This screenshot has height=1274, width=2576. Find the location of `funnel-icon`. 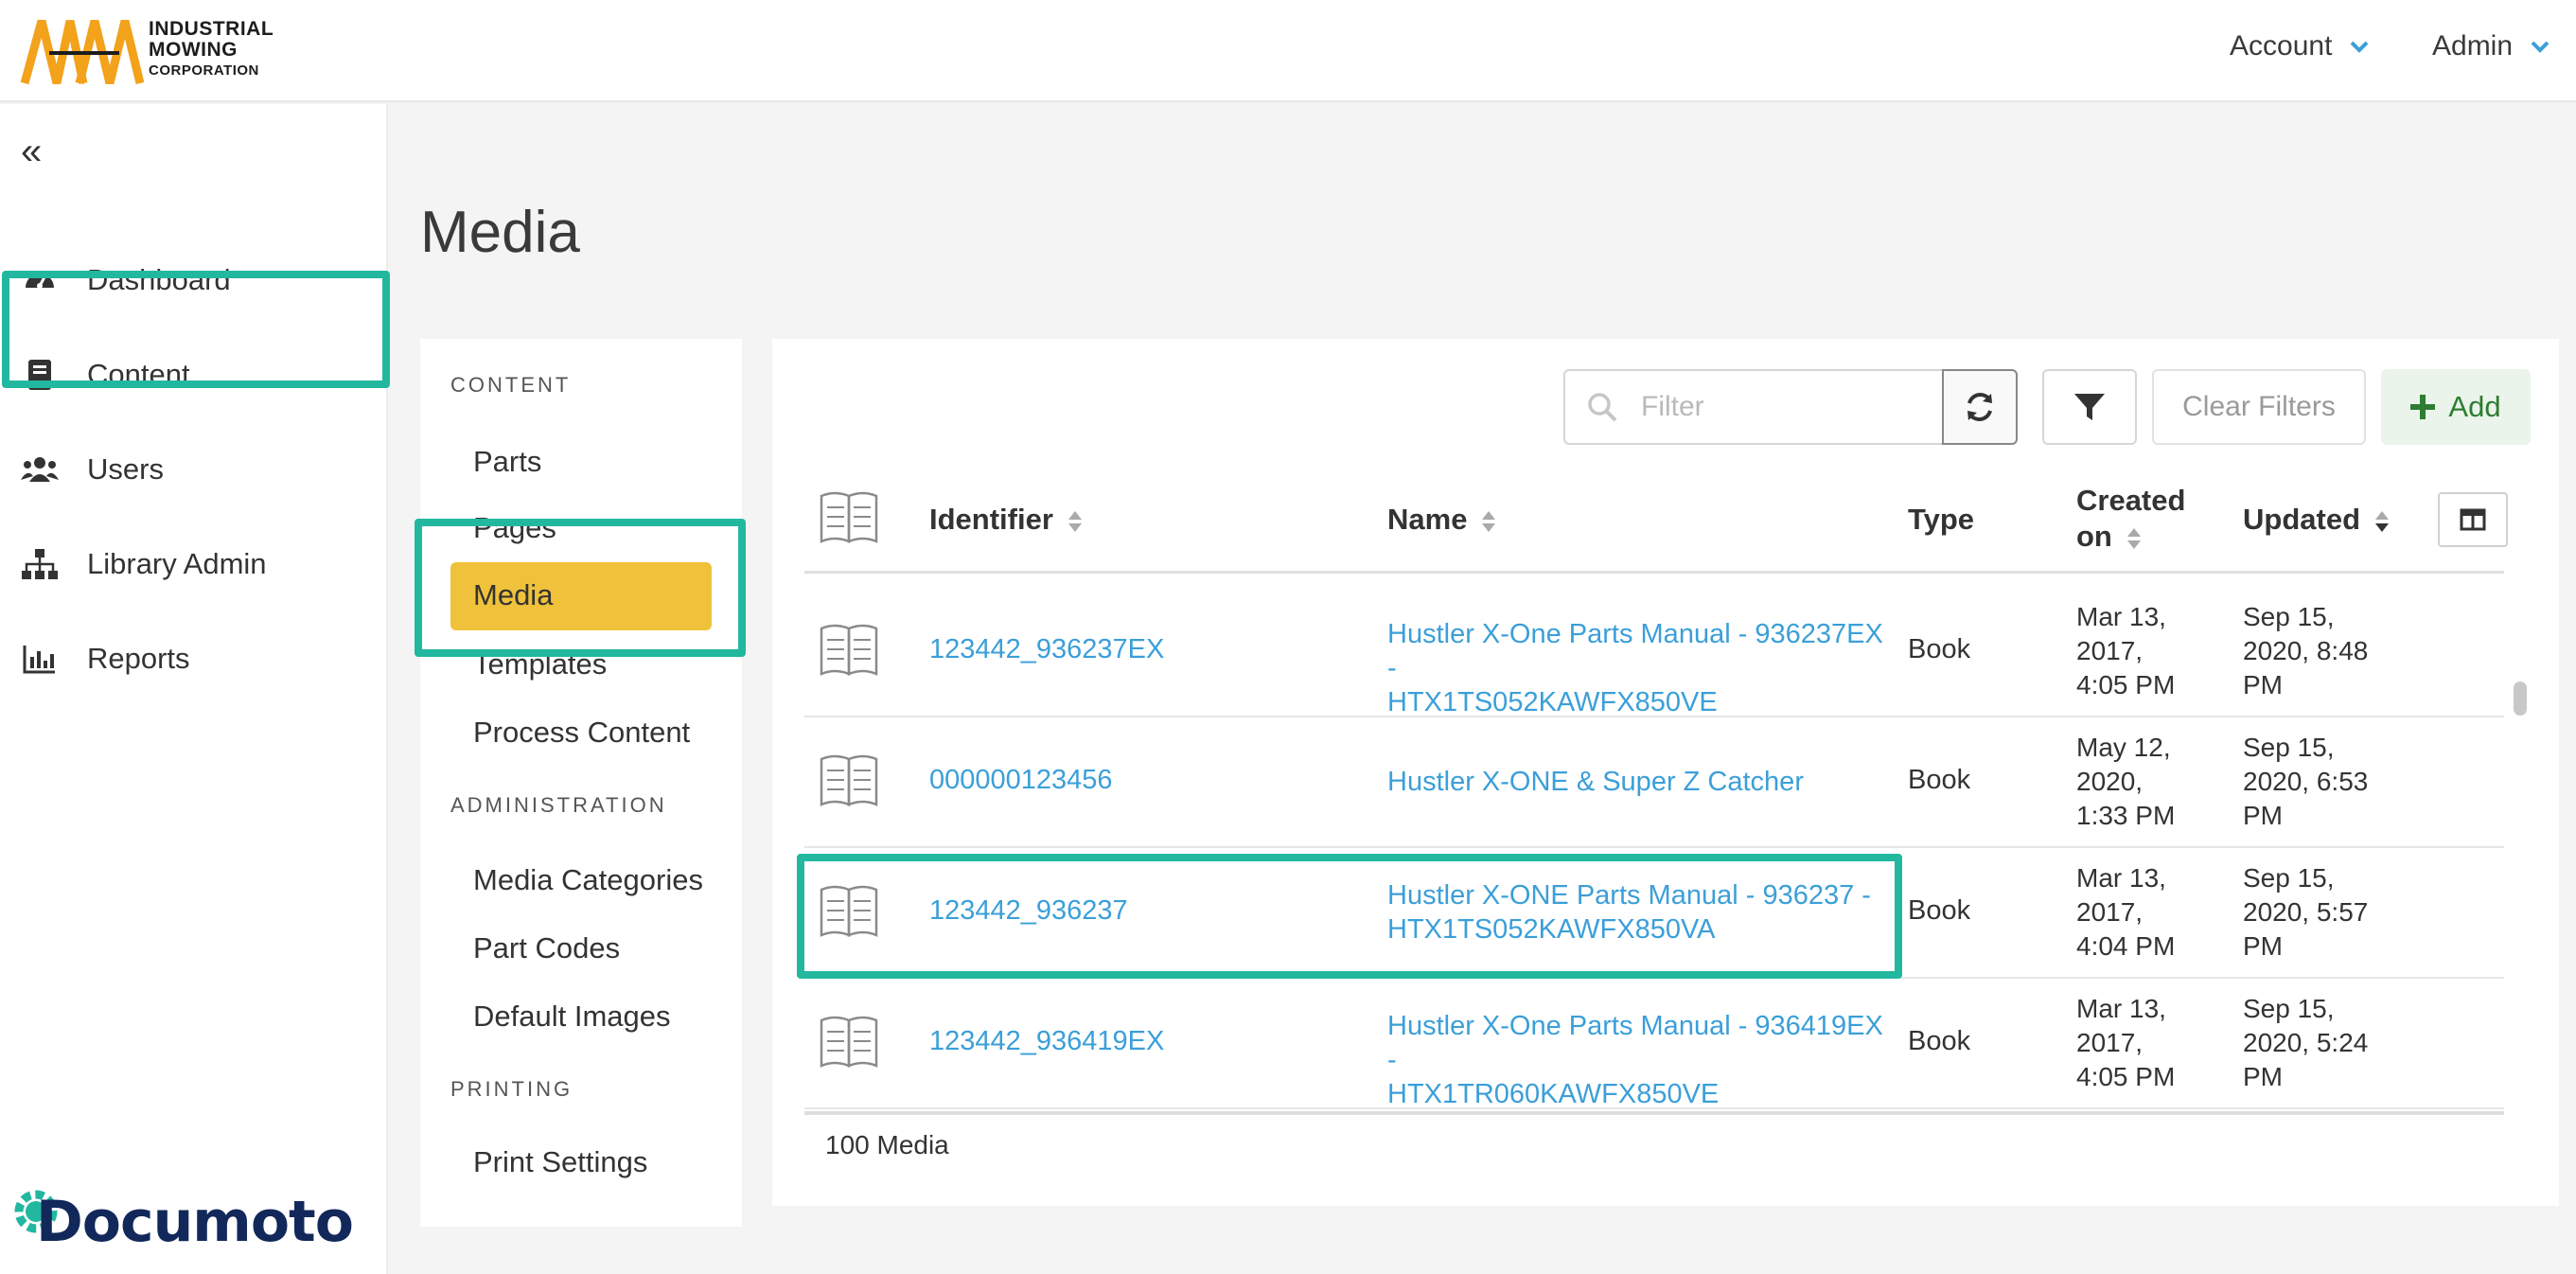

funnel-icon is located at coordinates (2089, 407).